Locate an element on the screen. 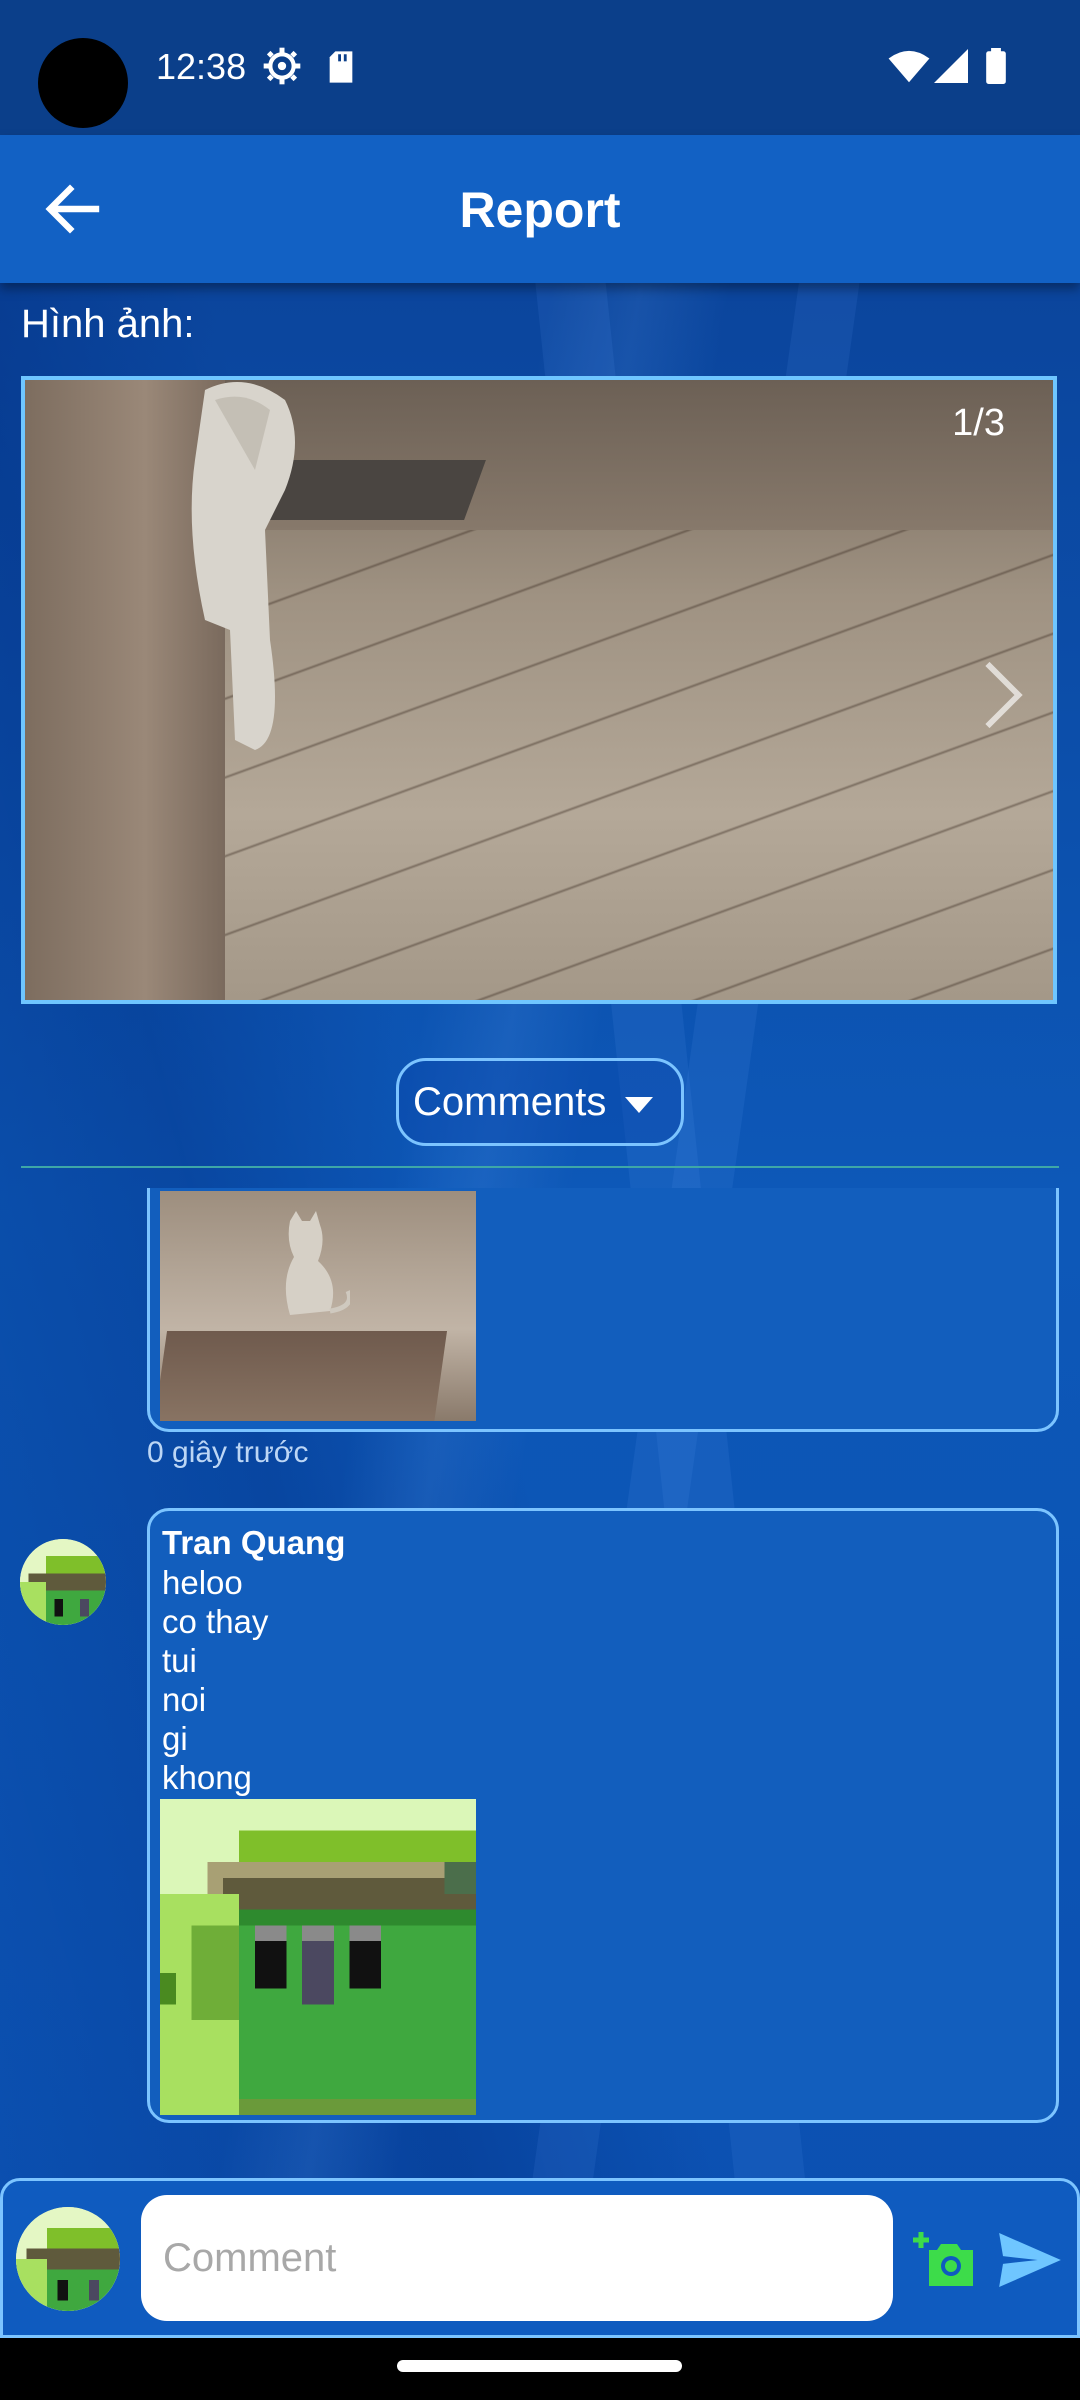 The width and height of the screenshot is (1080, 2400). status-time: 12:38 is located at coordinates (201, 66).